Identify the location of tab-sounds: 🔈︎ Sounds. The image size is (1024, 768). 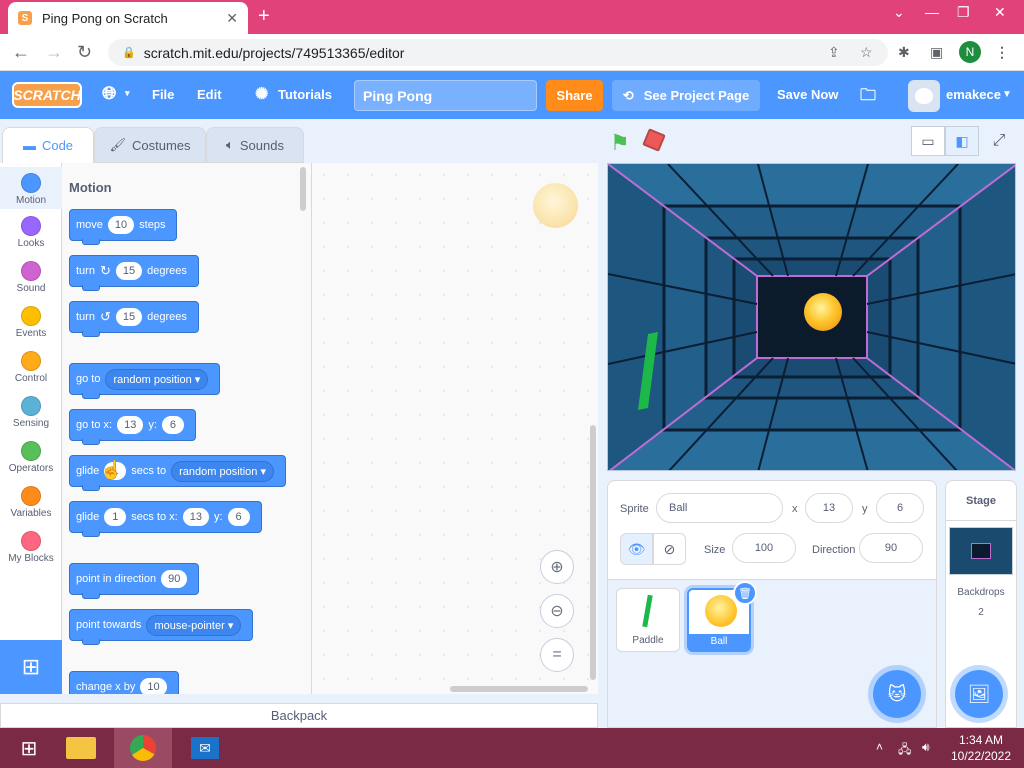
(255, 145).